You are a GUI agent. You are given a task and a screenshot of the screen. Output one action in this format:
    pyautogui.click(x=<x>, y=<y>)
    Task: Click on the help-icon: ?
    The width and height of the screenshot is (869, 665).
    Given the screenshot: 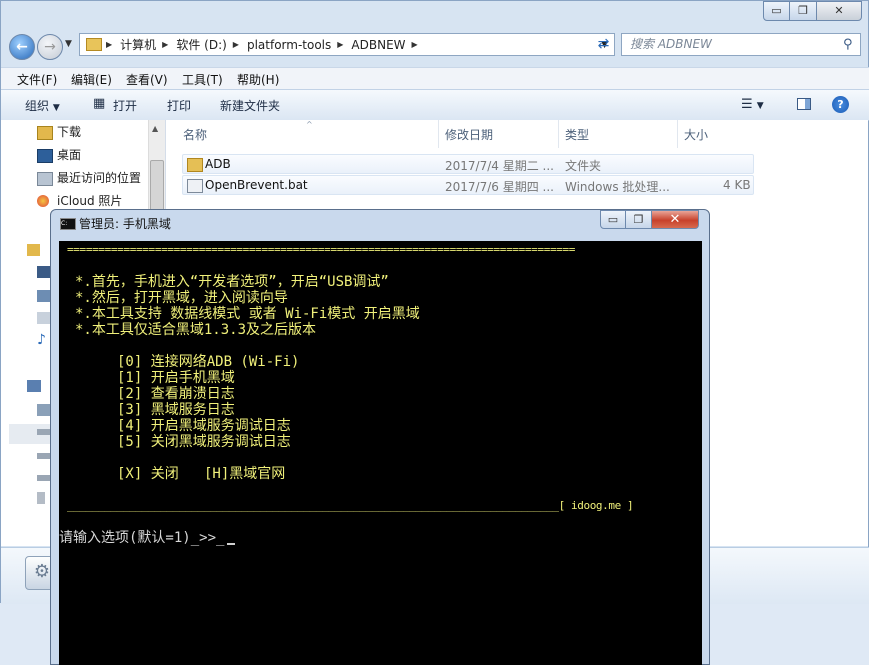 What is the action you would take?
    pyautogui.click(x=840, y=104)
    